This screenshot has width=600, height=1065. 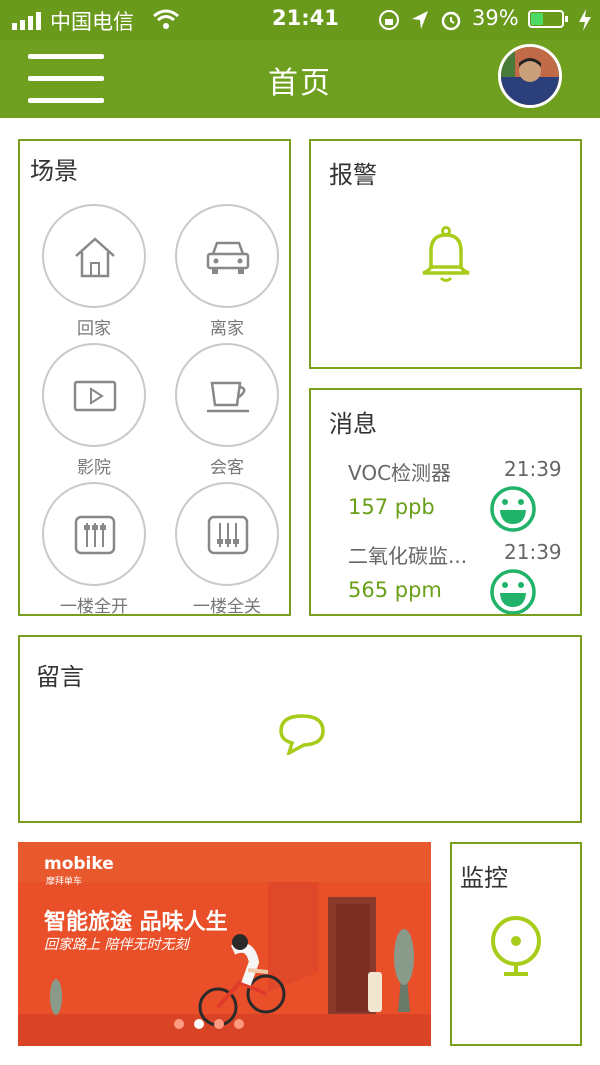 What do you see at coordinates (94, 329) in the screenshot?
I see `scene-label-home: 回家` at bounding box center [94, 329].